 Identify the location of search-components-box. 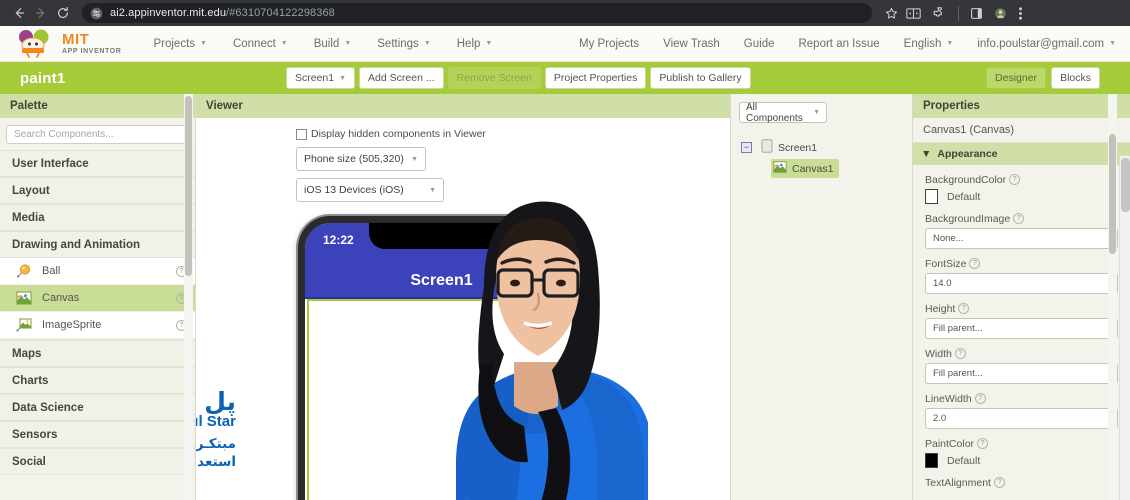
(97, 134).